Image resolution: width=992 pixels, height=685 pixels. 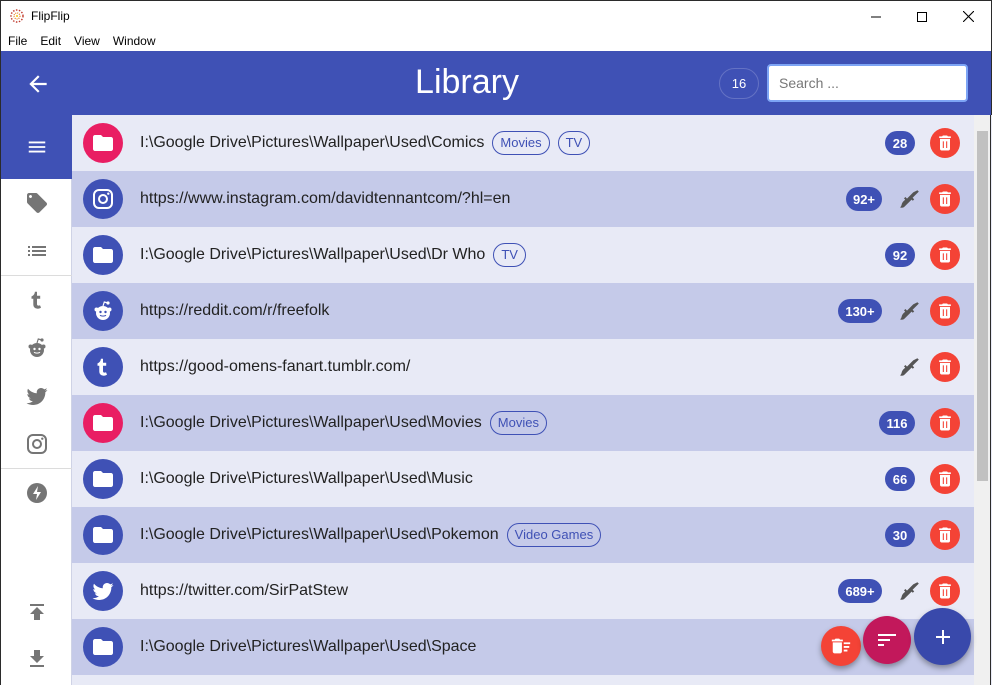 I want to click on title-bar: FlipFlip, so click(x=496, y=15).